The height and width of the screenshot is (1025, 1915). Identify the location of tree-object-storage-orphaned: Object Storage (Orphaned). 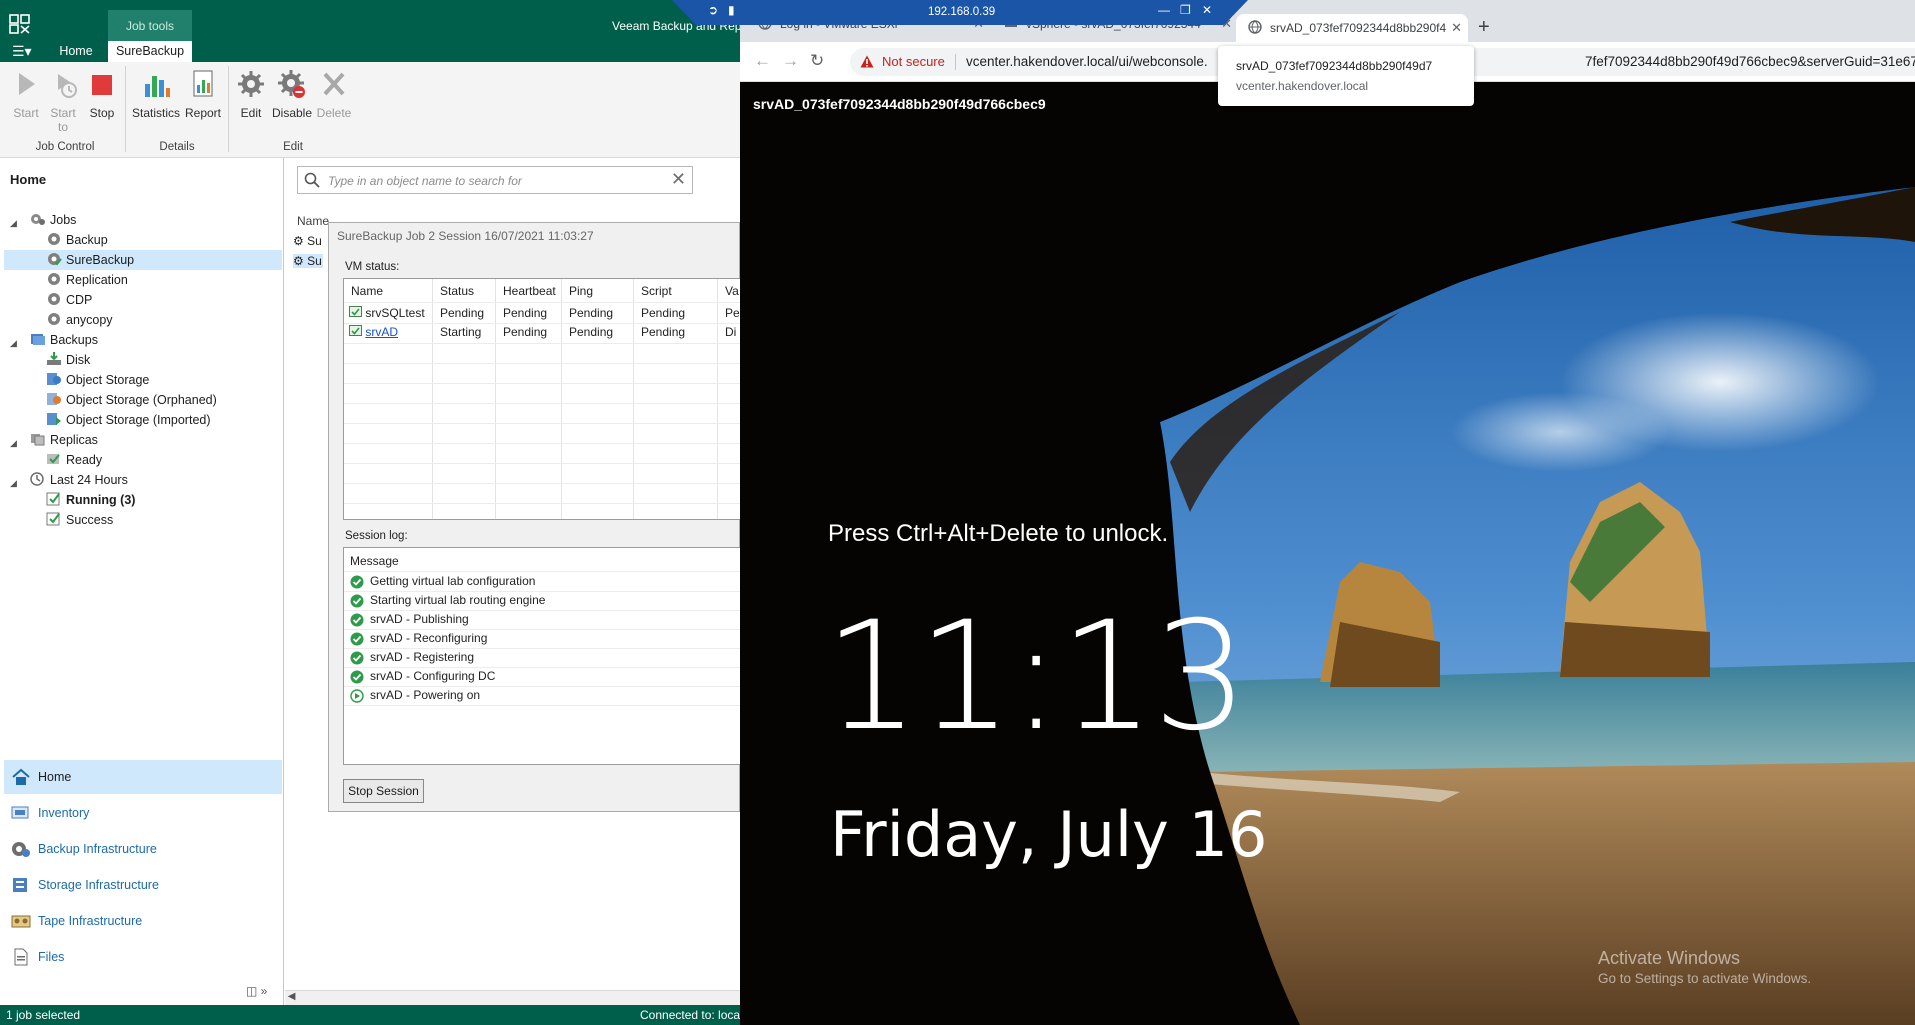
(131, 400).